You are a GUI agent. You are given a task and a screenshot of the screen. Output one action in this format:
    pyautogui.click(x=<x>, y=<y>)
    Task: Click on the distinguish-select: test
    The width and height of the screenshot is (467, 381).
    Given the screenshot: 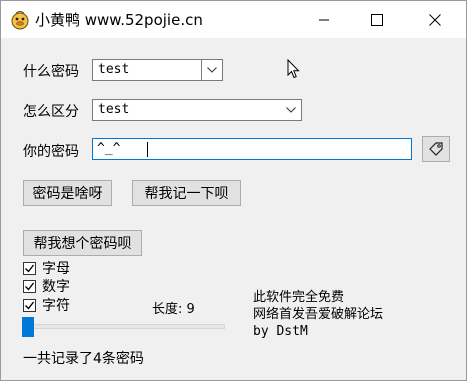 What is the action you would take?
    pyautogui.click(x=197, y=110)
    